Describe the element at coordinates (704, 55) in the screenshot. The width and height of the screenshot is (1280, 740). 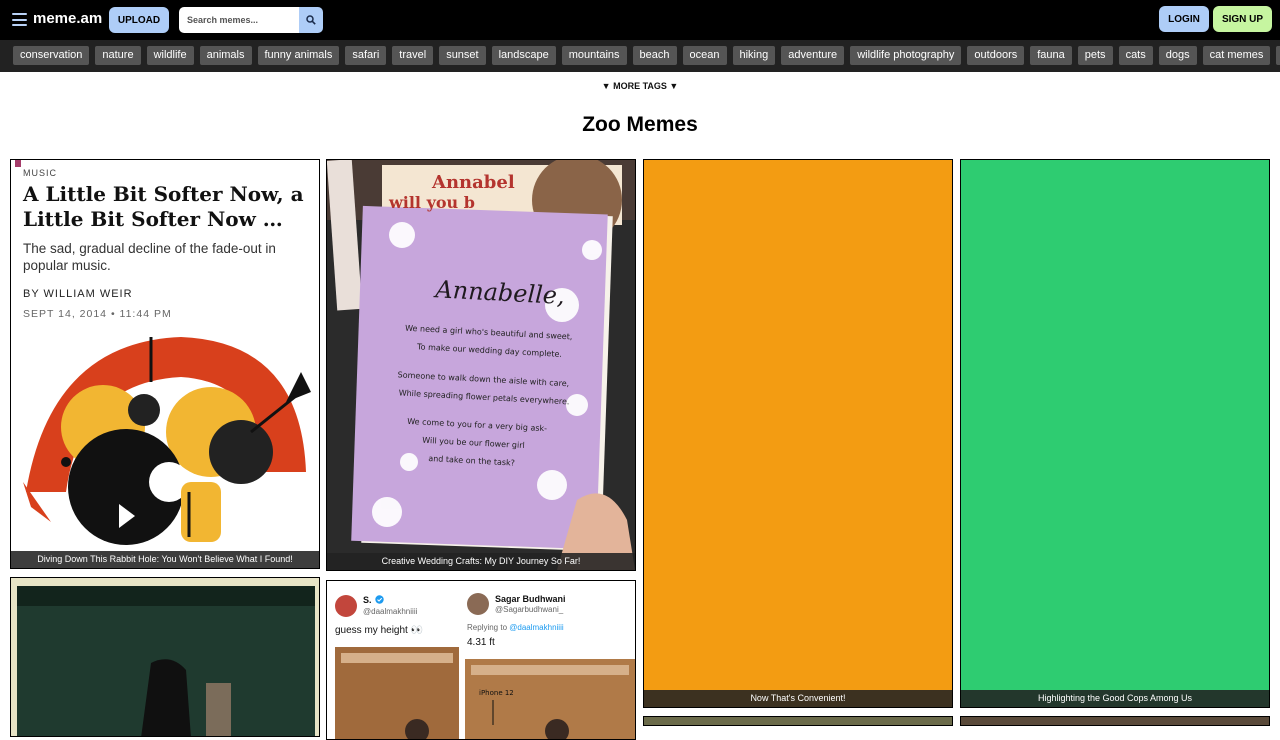
I see `tag-chip: ocean` at that location.